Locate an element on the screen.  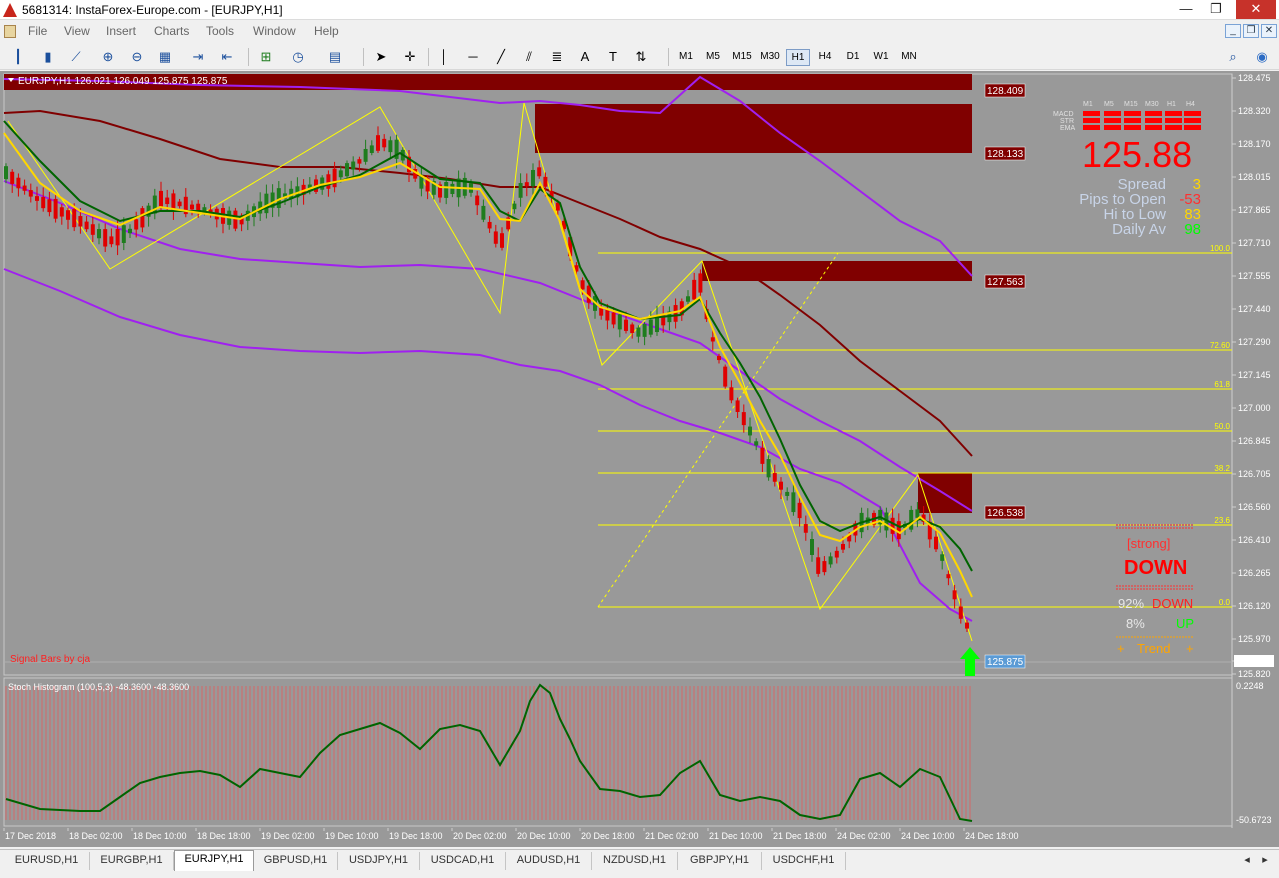
maximize-button: ❐ is located at coordinates (1216, 9).